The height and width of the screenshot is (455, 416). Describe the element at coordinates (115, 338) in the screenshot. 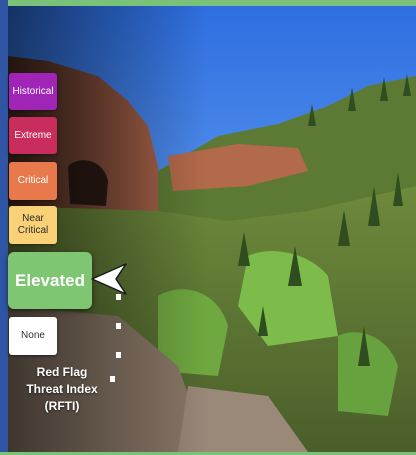

I see `dotted-connector` at that location.